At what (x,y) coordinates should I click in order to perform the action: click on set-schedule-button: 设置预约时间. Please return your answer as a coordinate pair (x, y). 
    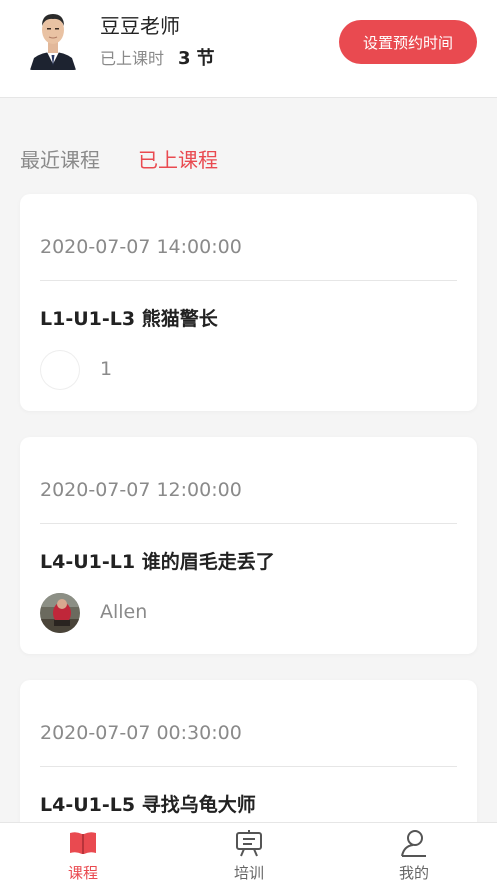
    Looking at the image, I should click on (408, 42).